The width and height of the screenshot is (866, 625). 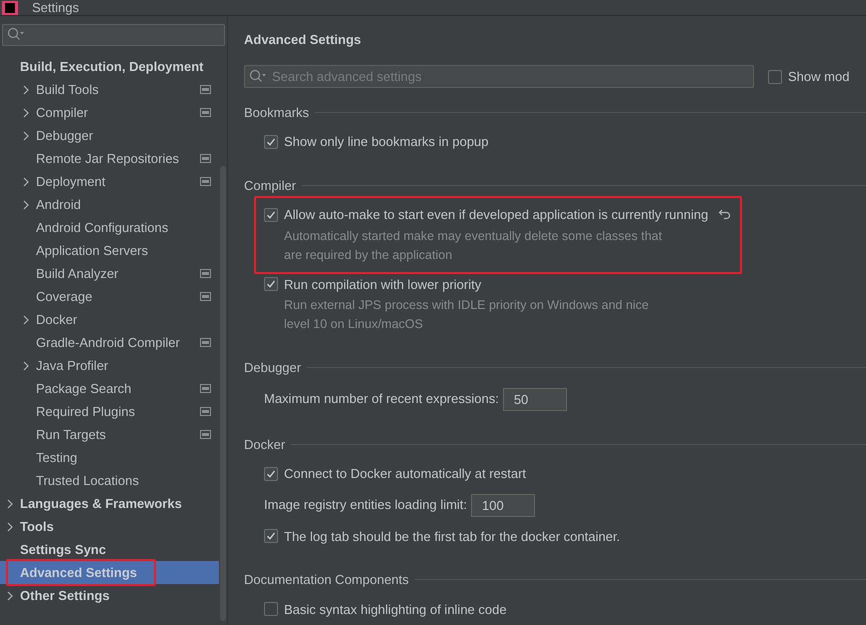 I want to click on number-field: 50, so click(x=534, y=399).